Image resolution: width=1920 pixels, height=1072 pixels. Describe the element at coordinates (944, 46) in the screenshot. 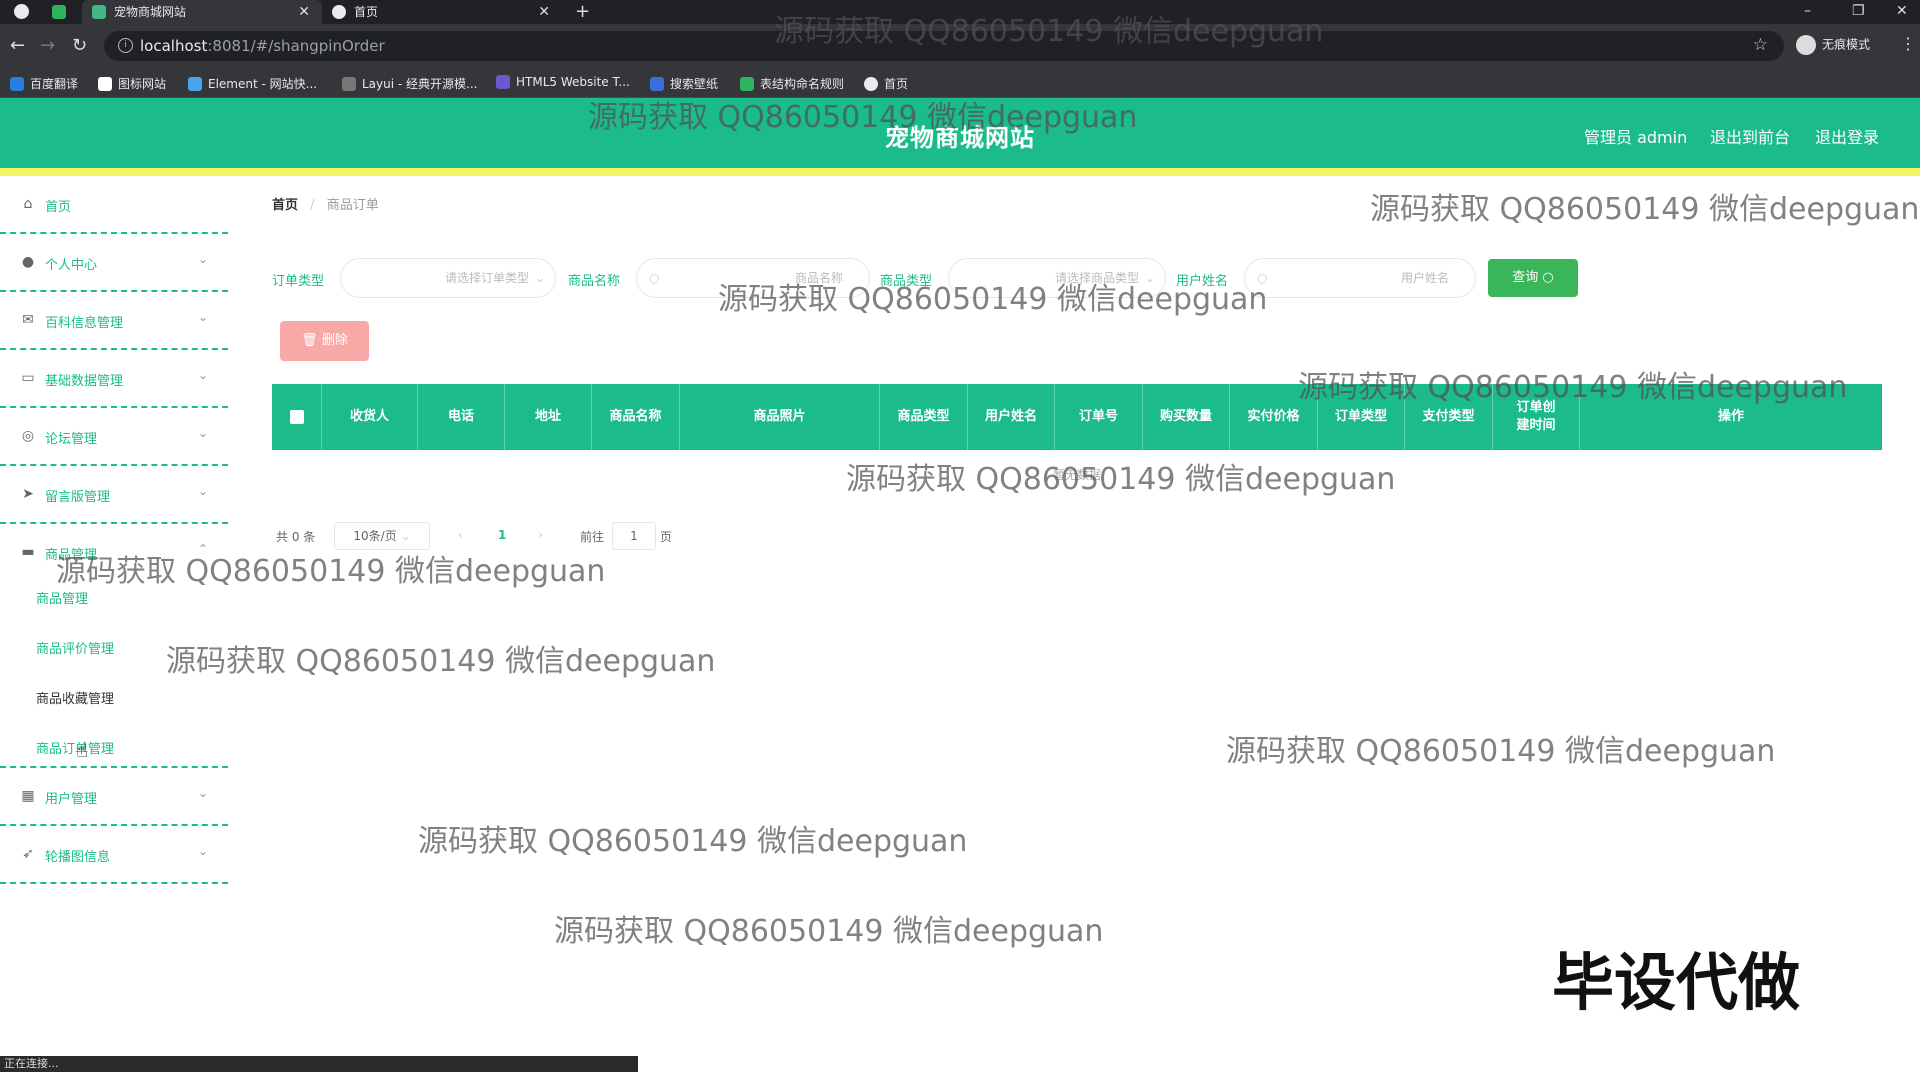

I see `address-bar: i localhost:8081/#/shangpinOrder ☆` at that location.